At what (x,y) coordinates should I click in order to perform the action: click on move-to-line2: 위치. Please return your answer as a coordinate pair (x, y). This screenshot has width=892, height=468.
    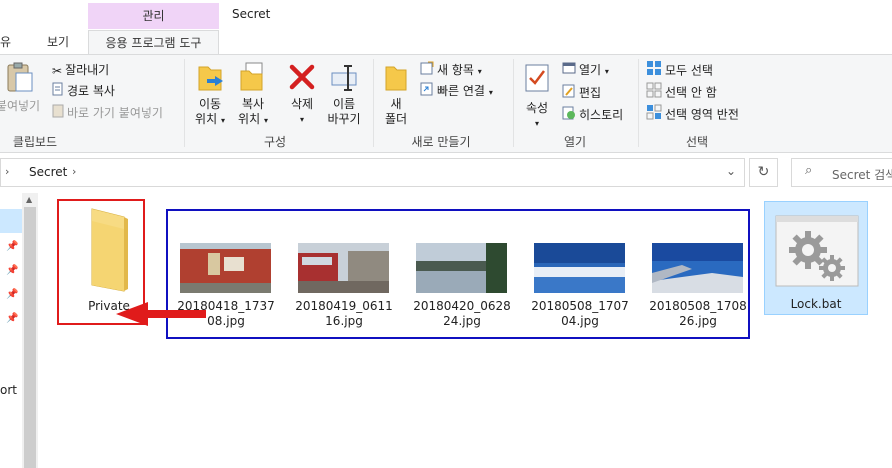
    Looking at the image, I should click on (206, 119).